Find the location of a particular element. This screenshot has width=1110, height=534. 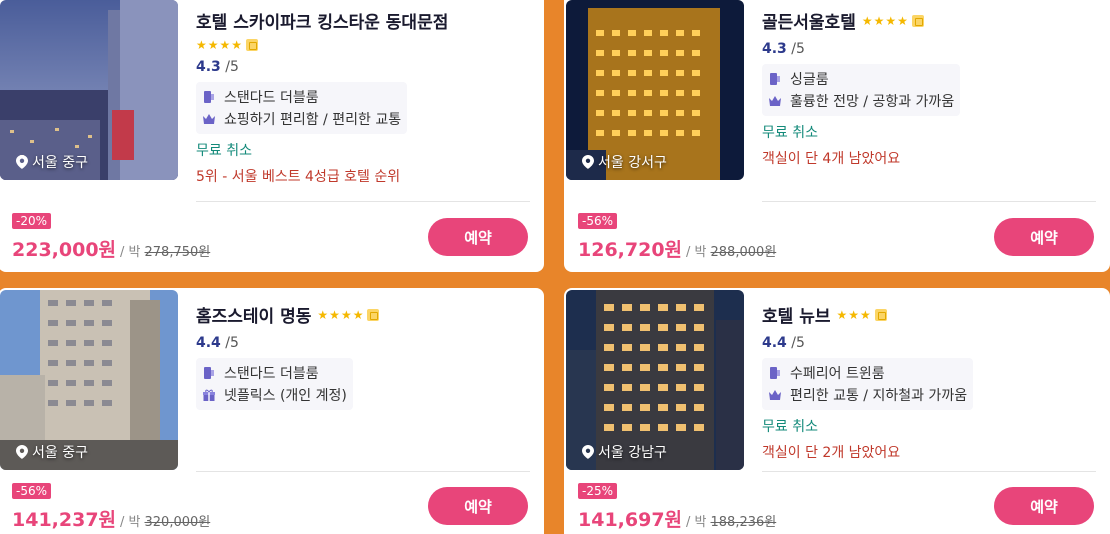

review-score-value: 4.3 is located at coordinates (208, 67).